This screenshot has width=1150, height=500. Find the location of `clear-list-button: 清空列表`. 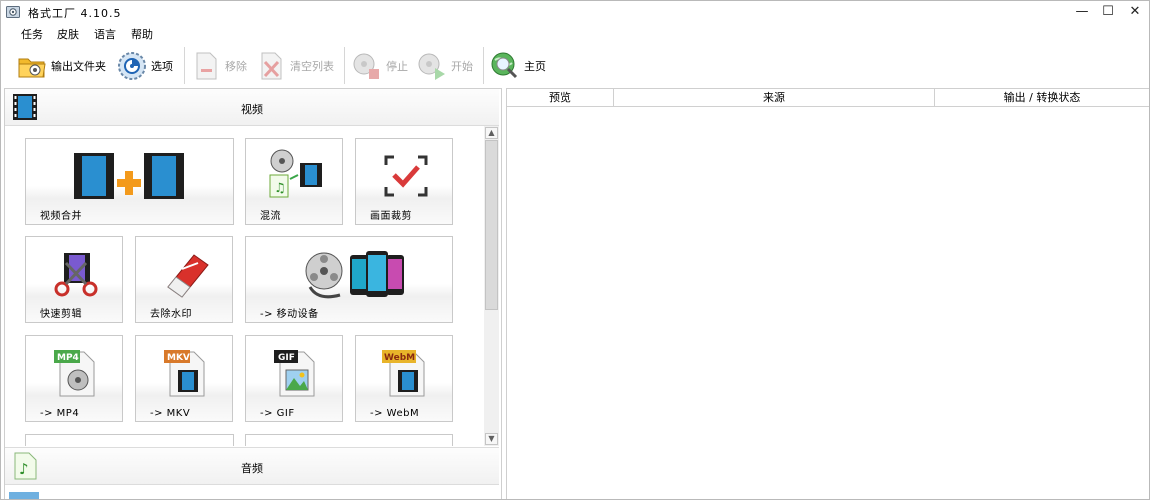

clear-list-button: 清空列表 is located at coordinates (294, 66).